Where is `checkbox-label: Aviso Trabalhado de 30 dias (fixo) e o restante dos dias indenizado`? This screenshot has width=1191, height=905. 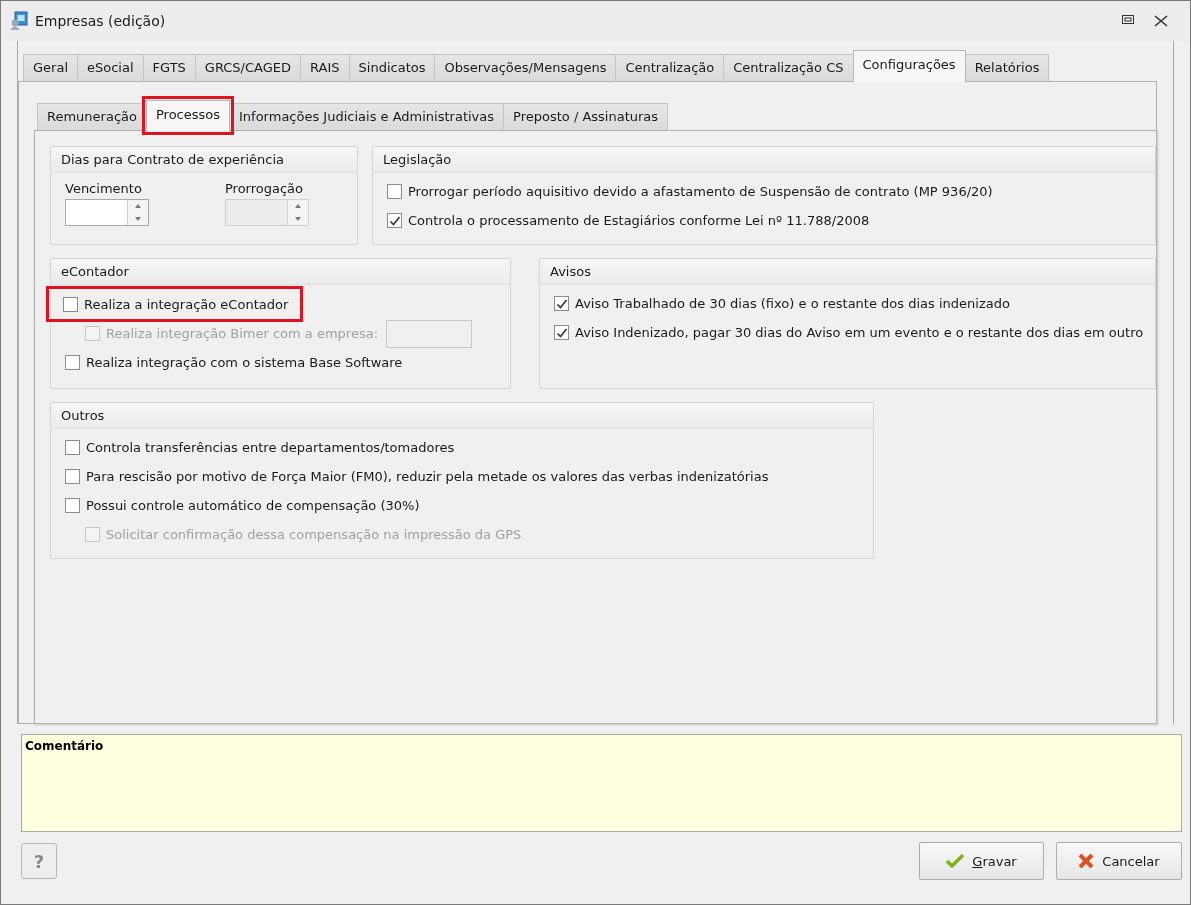
checkbox-label: Aviso Trabalhado de 30 dias (fixo) e o restante dos dias indenizado is located at coordinates (792, 303).